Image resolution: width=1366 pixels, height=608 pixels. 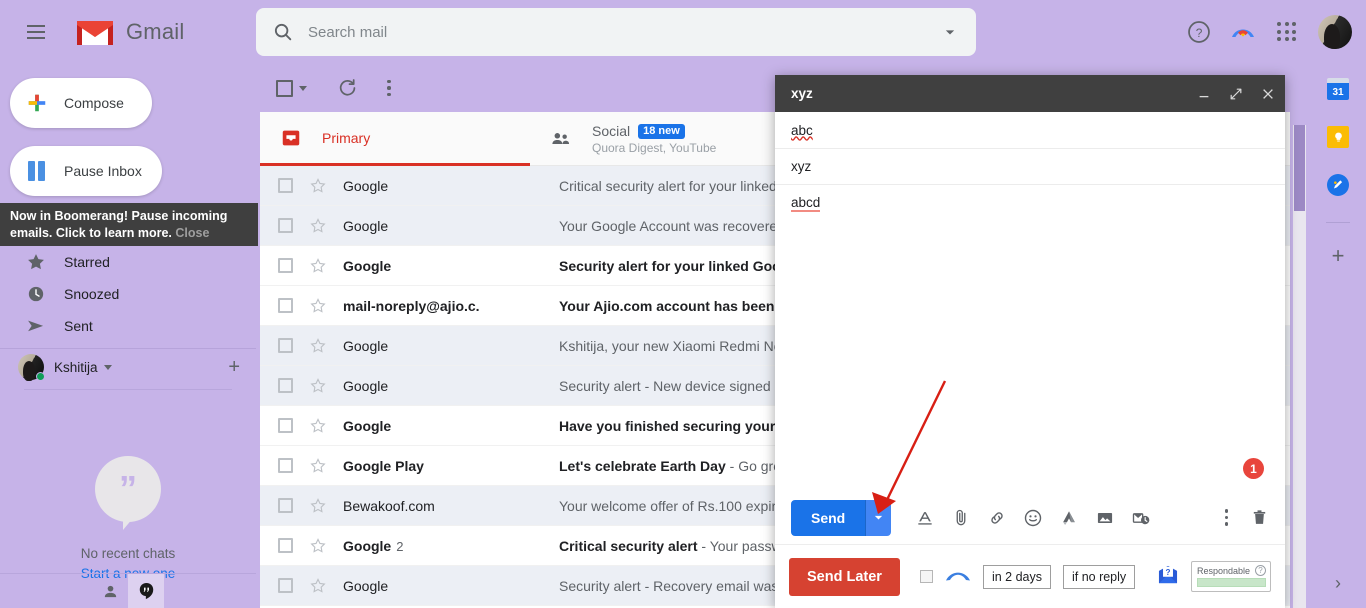 I want to click on boomerang-checkbox, so click(x=926, y=576).